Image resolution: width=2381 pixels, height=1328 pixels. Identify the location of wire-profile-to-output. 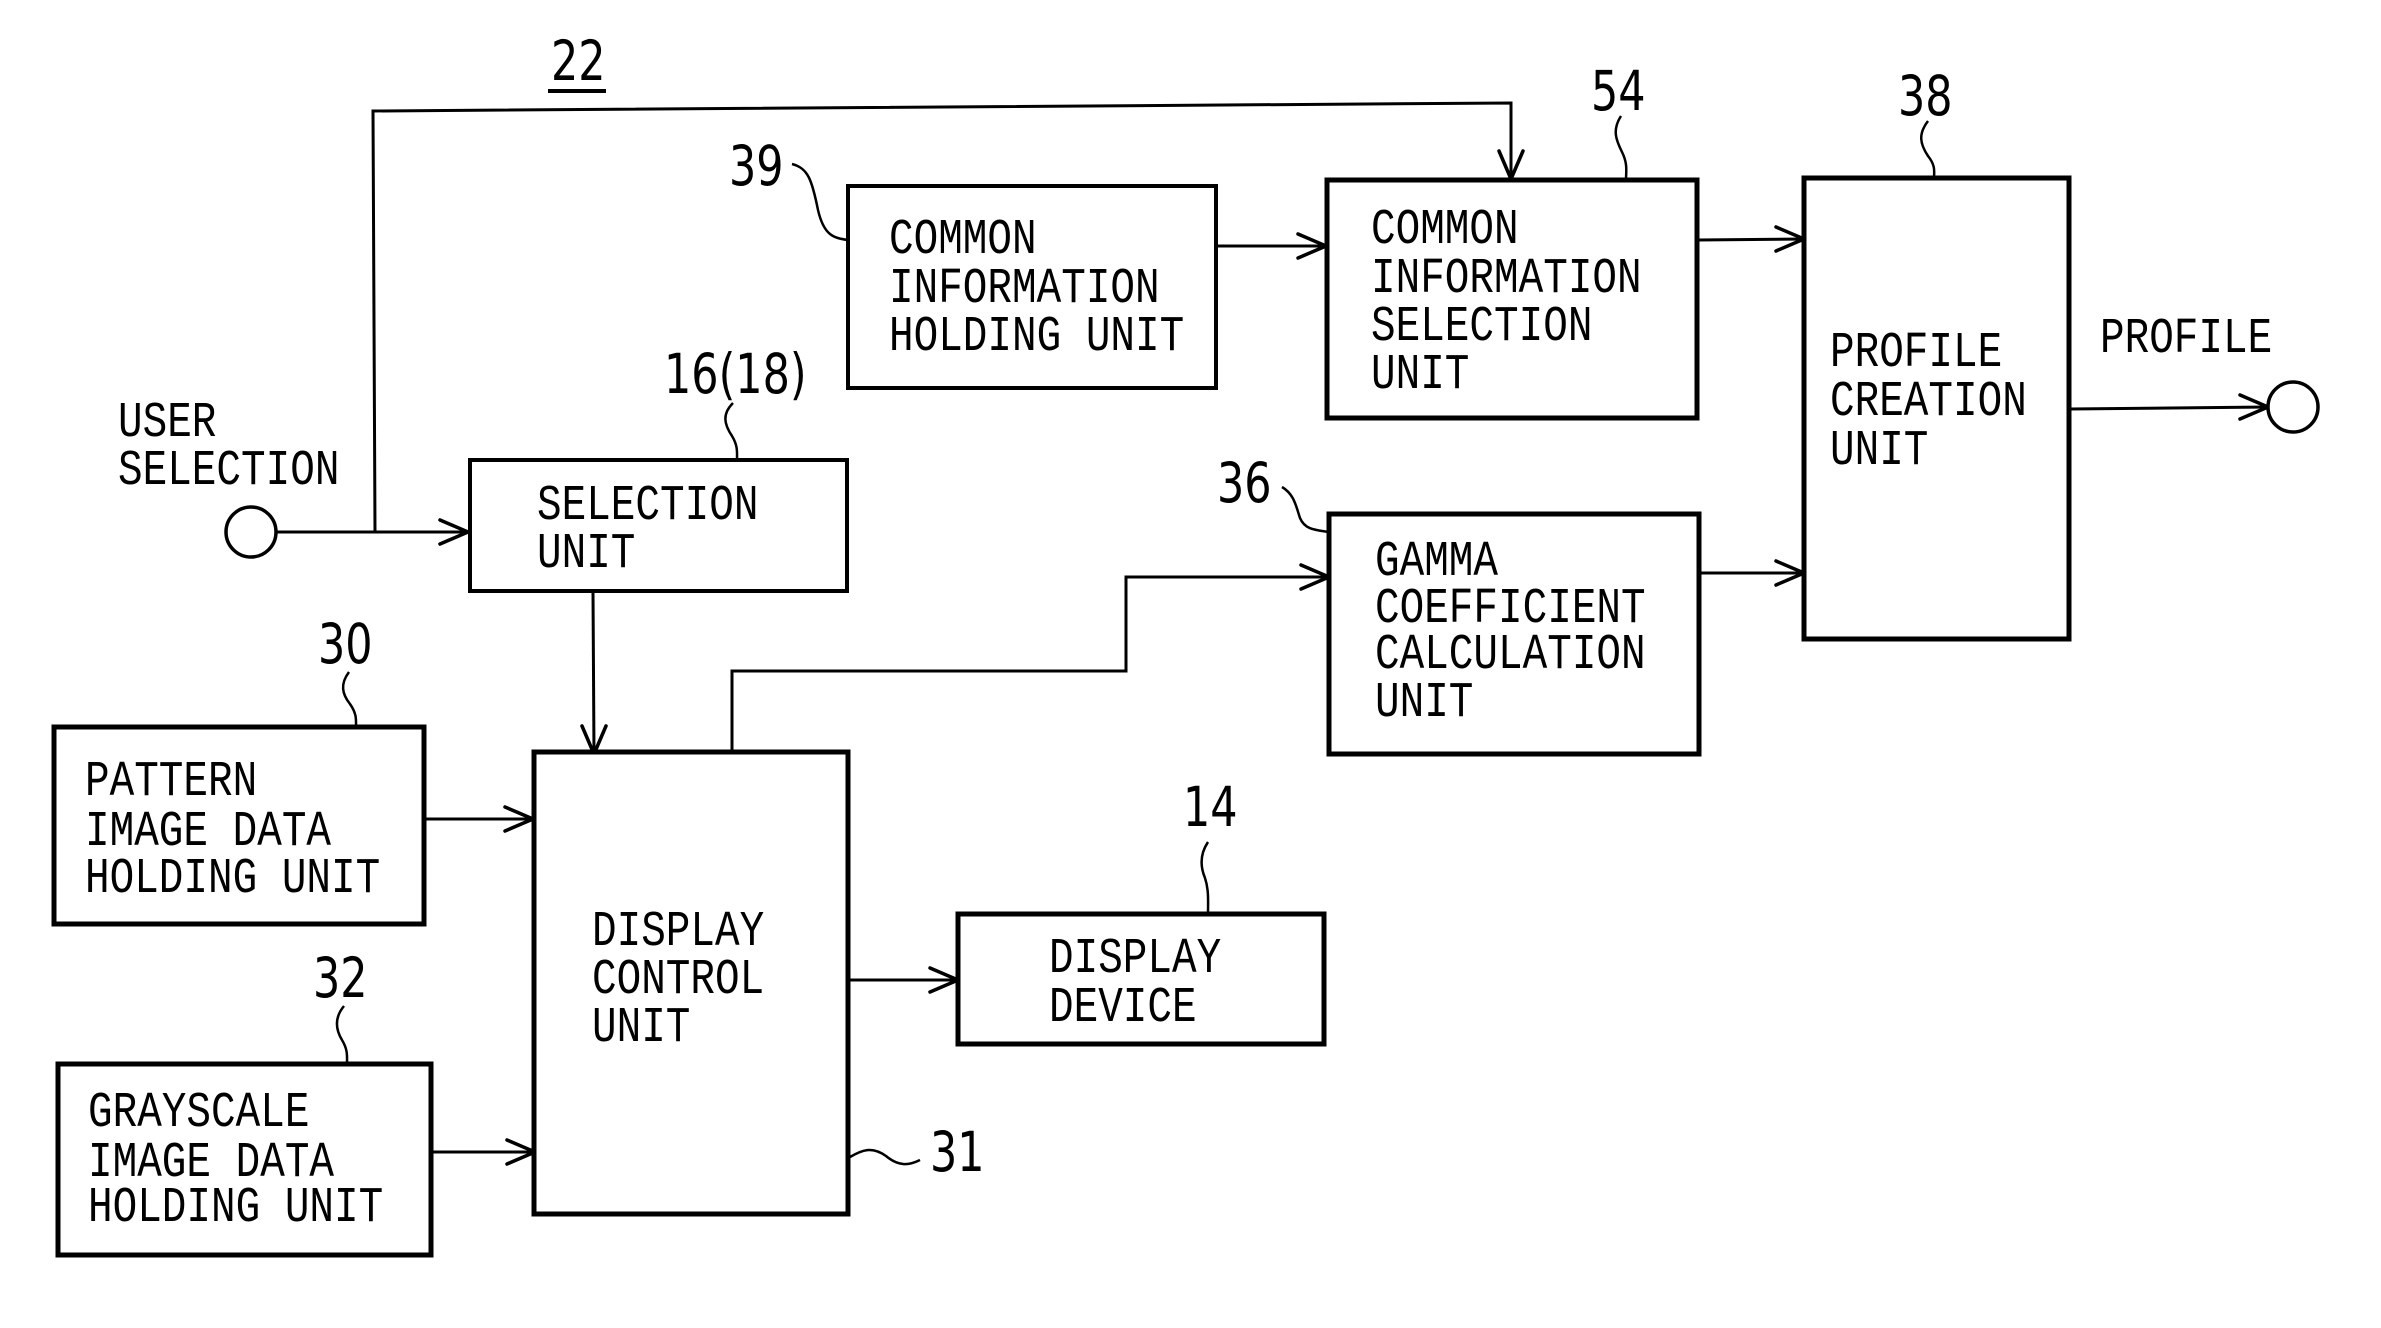
(2169, 408).